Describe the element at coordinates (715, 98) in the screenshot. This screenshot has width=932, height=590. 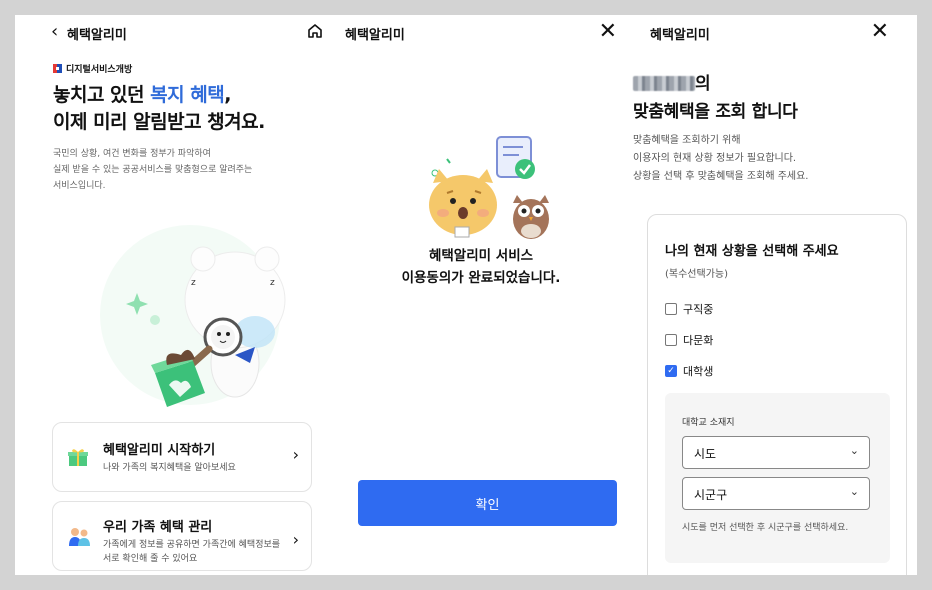
I see `benefit-hero-title: 의 맞춤혜택을 조회 합니다` at that location.